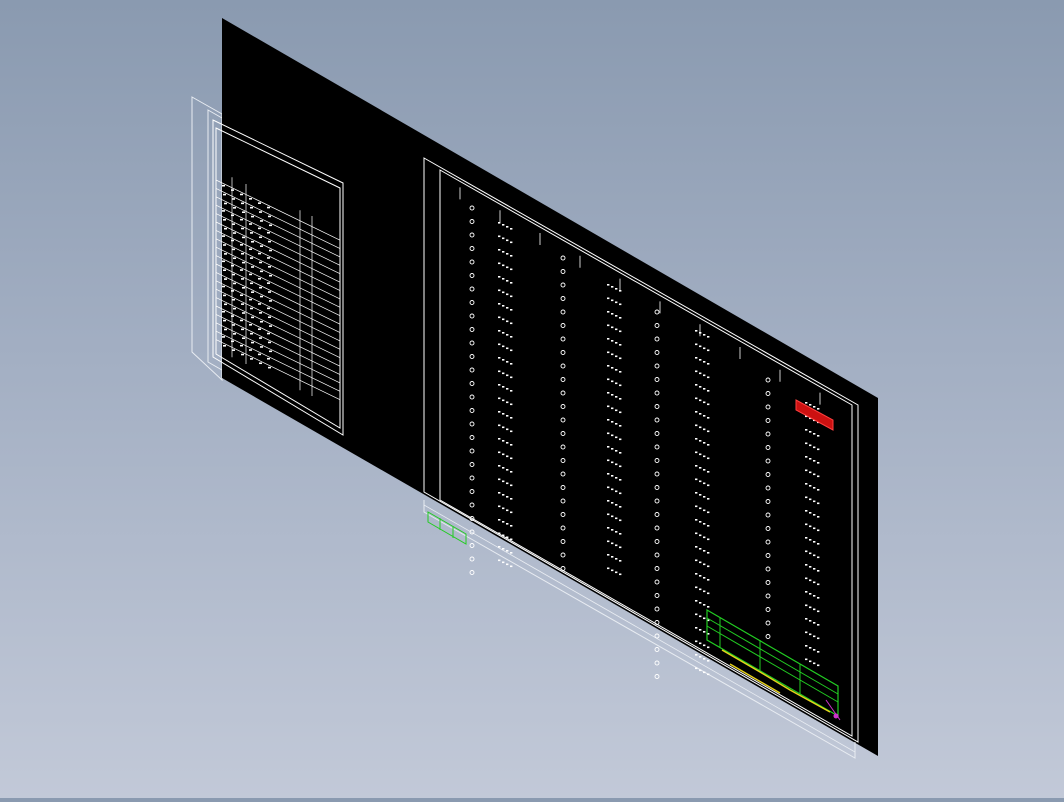 The height and width of the screenshot is (802, 1064). What do you see at coordinates (207, 239) in the screenshot?
I see `paper-border-outline` at bounding box center [207, 239].